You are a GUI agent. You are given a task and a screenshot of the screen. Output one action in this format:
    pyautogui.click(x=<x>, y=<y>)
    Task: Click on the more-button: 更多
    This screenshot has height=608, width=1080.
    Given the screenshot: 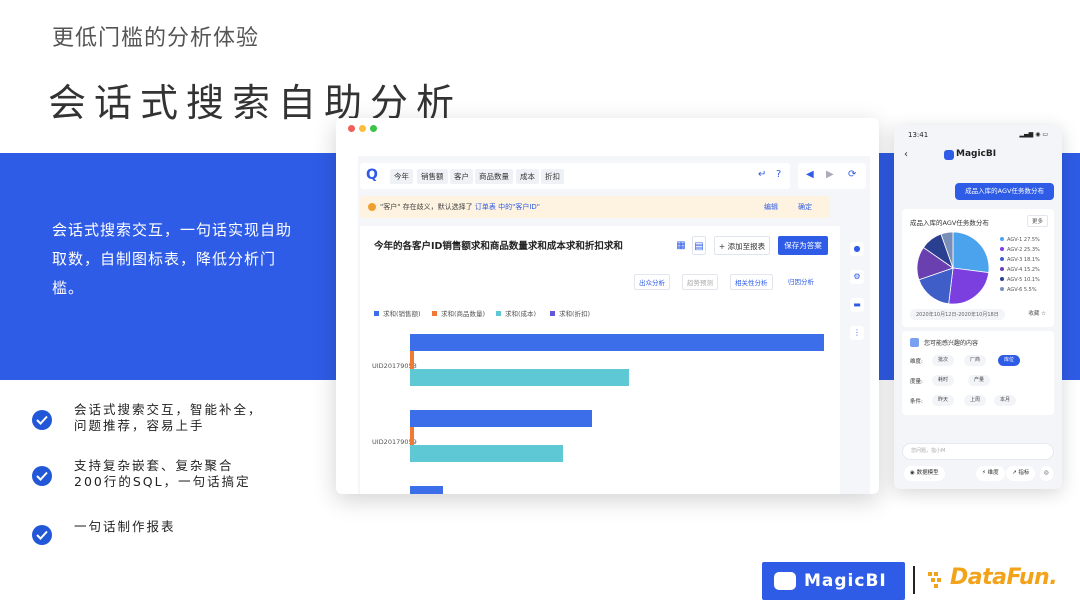 What is the action you would take?
    pyautogui.click(x=1037, y=221)
    